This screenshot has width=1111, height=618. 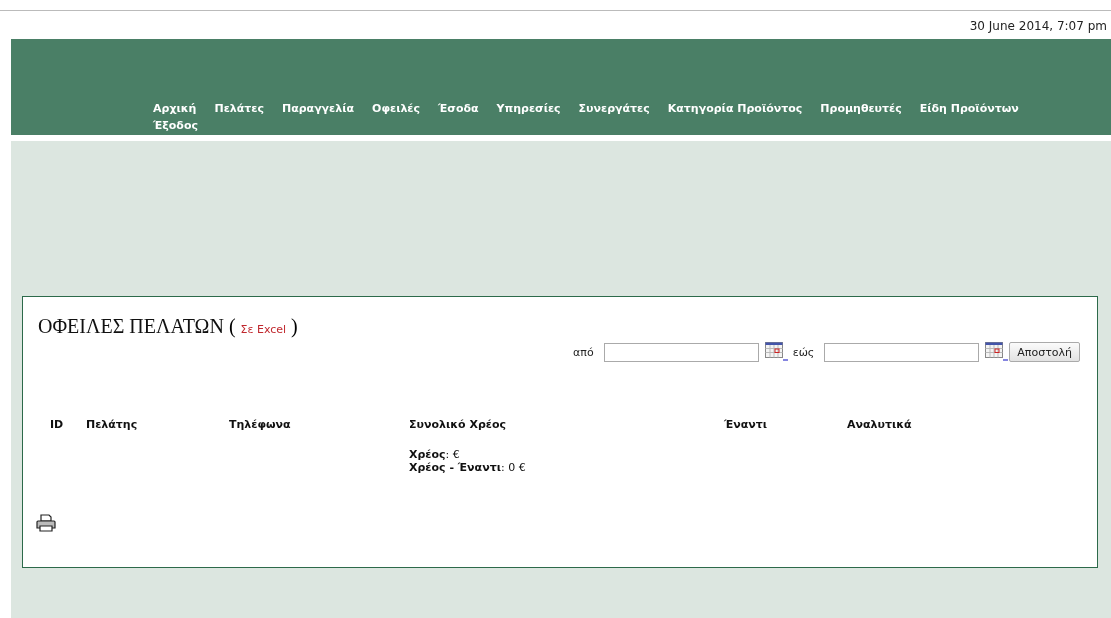 I want to click on column-header: Πελάτης, so click(x=112, y=424).